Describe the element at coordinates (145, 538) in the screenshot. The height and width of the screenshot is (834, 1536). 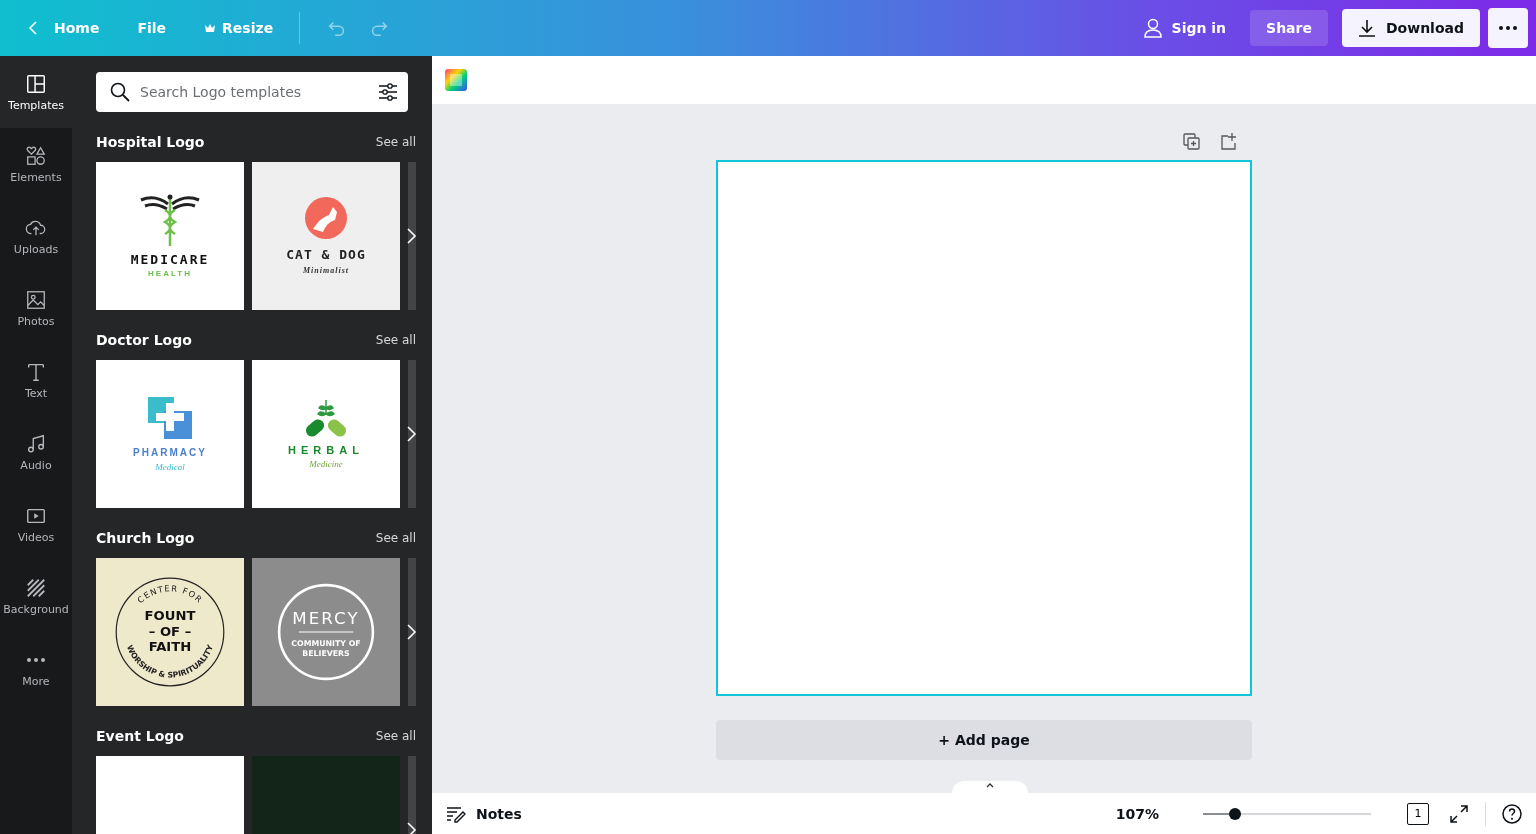
I see `section-title: Church Logo` at that location.